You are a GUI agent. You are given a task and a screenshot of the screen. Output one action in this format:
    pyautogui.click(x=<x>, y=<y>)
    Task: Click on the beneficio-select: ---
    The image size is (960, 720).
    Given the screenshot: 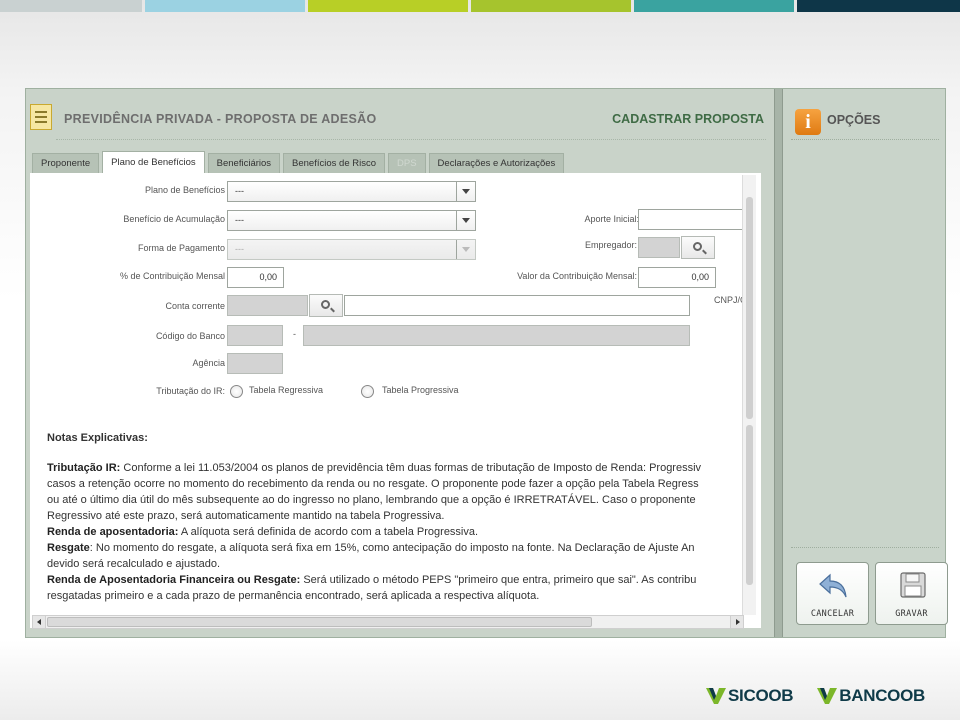 What is the action you would take?
    pyautogui.click(x=351, y=220)
    